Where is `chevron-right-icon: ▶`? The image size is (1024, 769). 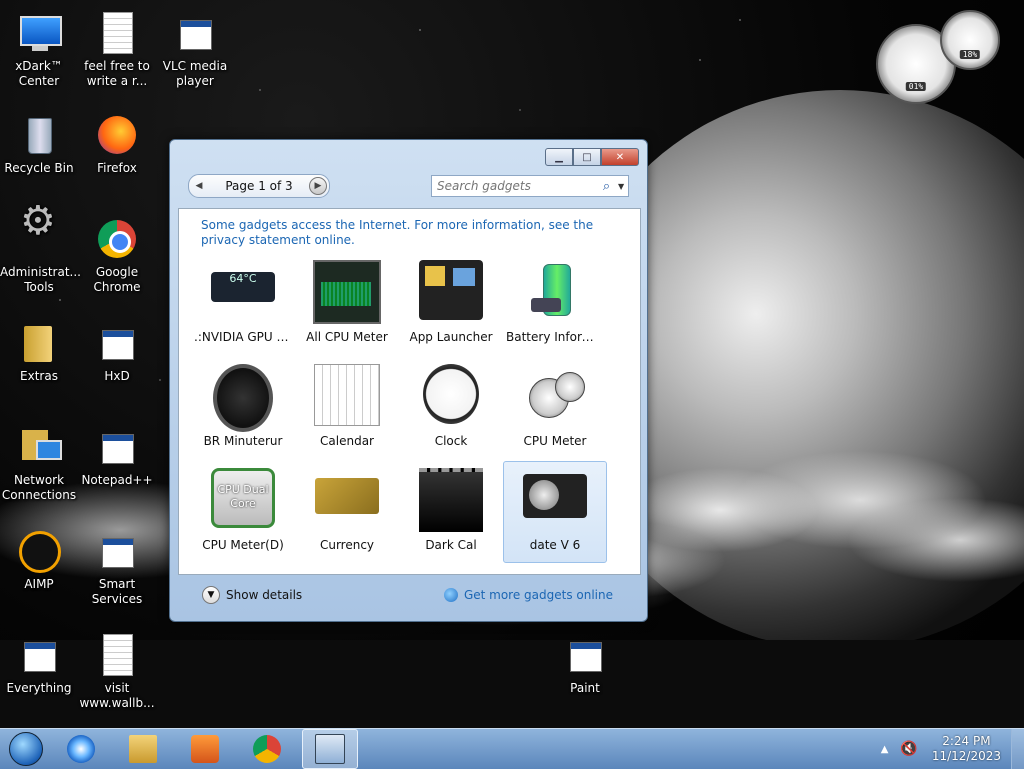
chevron-right-icon: ▶ is located at coordinates (318, 186).